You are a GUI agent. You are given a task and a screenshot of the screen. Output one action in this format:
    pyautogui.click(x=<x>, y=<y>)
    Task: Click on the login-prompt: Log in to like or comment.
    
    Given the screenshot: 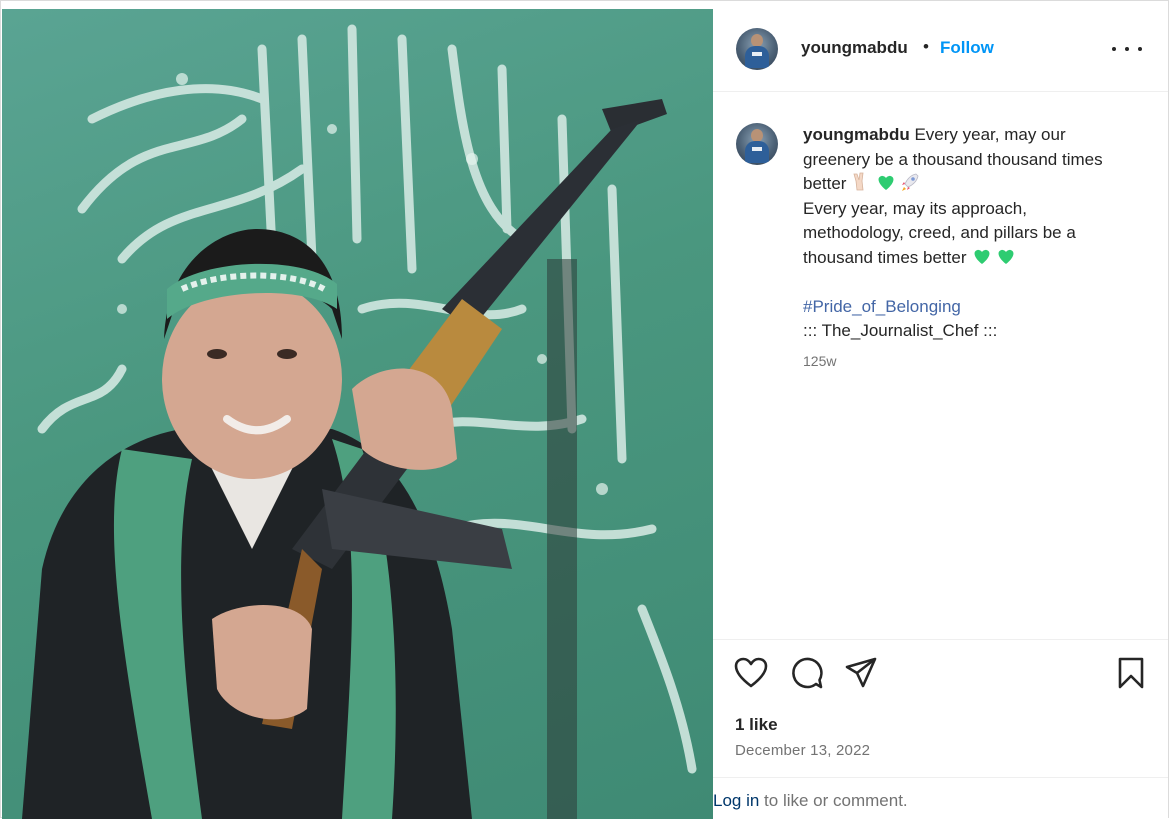 What is the action you would take?
    pyautogui.click(x=810, y=801)
    